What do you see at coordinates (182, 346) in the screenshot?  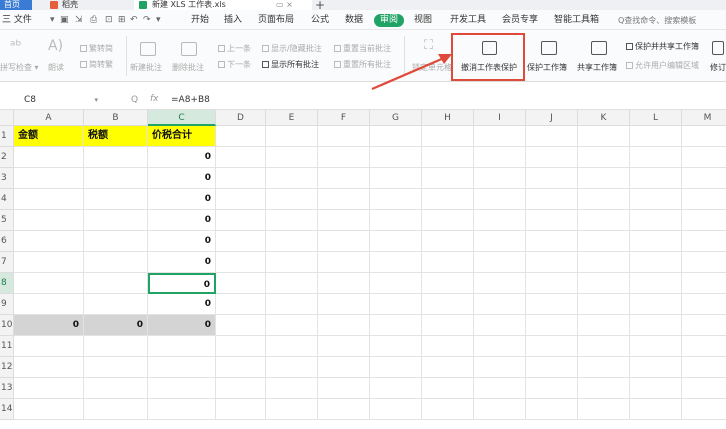 I see `cell-c11` at bounding box center [182, 346].